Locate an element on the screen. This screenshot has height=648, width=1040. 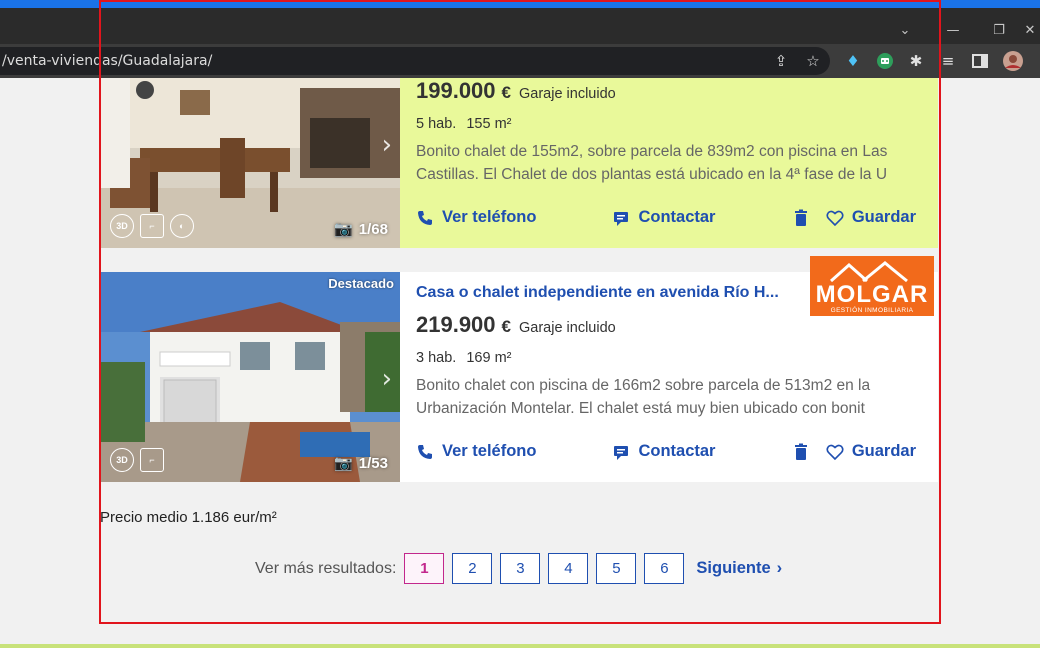
price-row: 199.000 € Garaje incluido is located at coordinates (667, 91).